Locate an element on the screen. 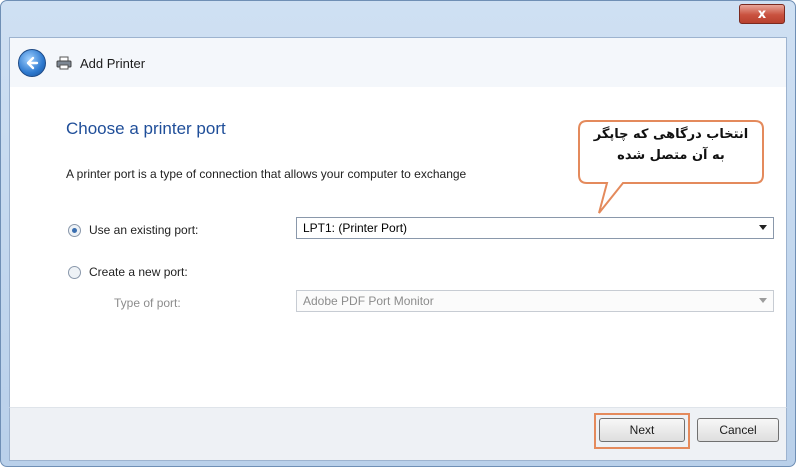 The height and width of the screenshot is (467, 796). next-button: Next is located at coordinates (642, 430).